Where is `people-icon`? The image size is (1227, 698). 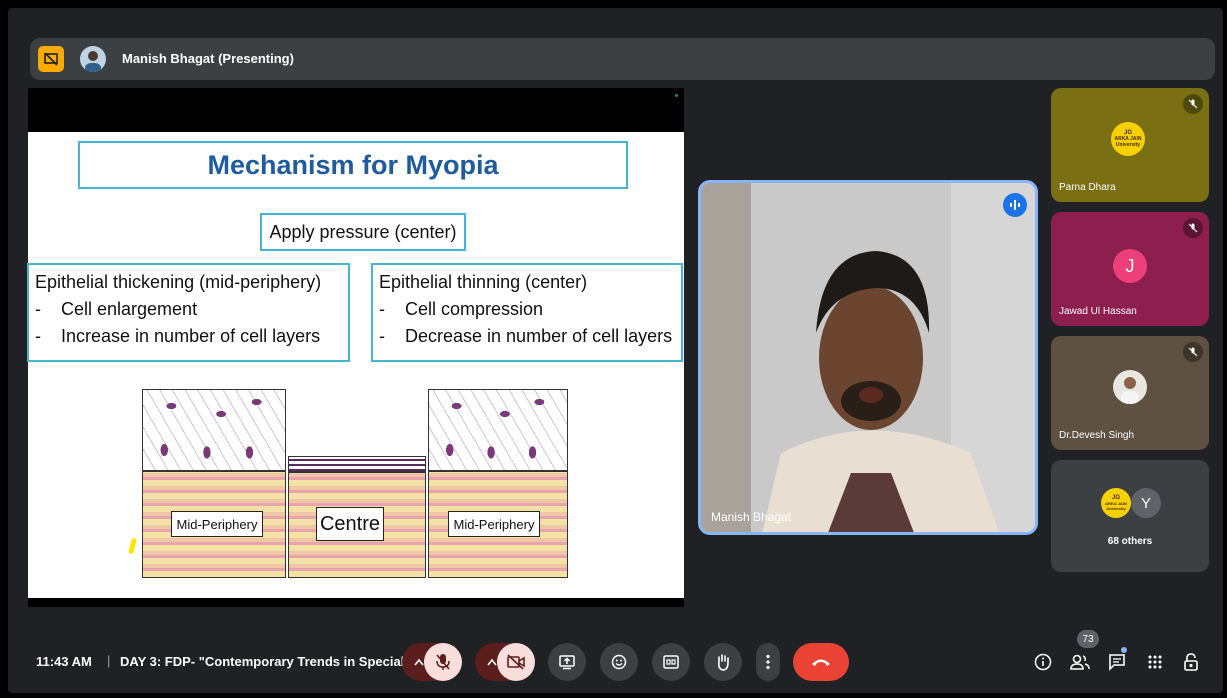
people-icon is located at coordinates (1080, 662).